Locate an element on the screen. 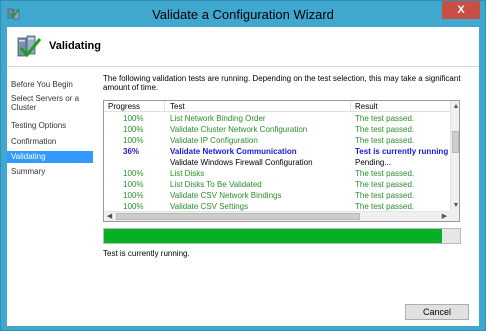 This screenshot has height=331, width=486. row-test-name: Validate Windows Firewall Configuration is located at coordinates (241, 162).